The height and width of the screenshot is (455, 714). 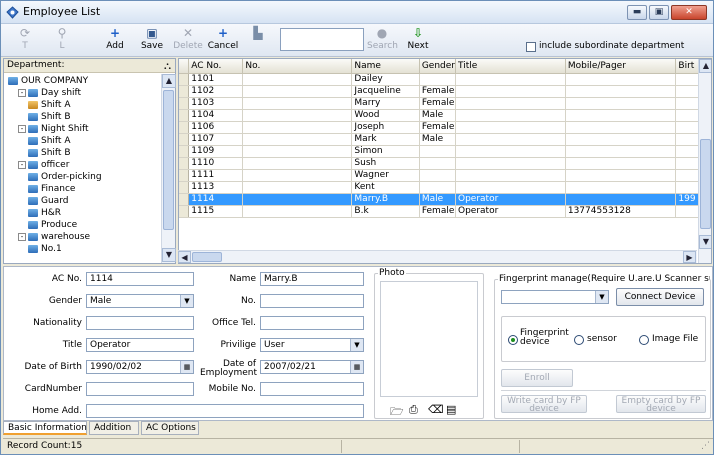 What do you see at coordinates (689, 257) in the screenshot?
I see `grid-scroll-right-icon: ▶` at bounding box center [689, 257].